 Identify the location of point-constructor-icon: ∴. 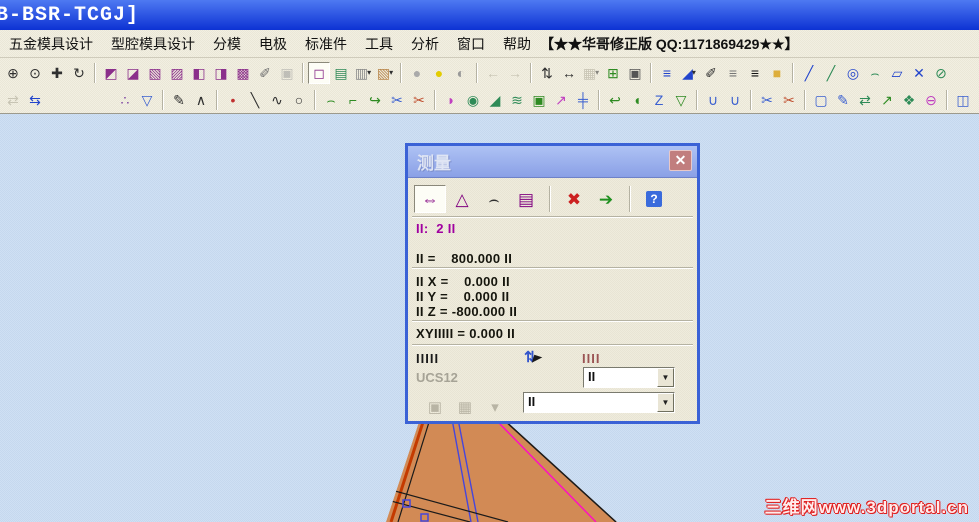
(125, 100).